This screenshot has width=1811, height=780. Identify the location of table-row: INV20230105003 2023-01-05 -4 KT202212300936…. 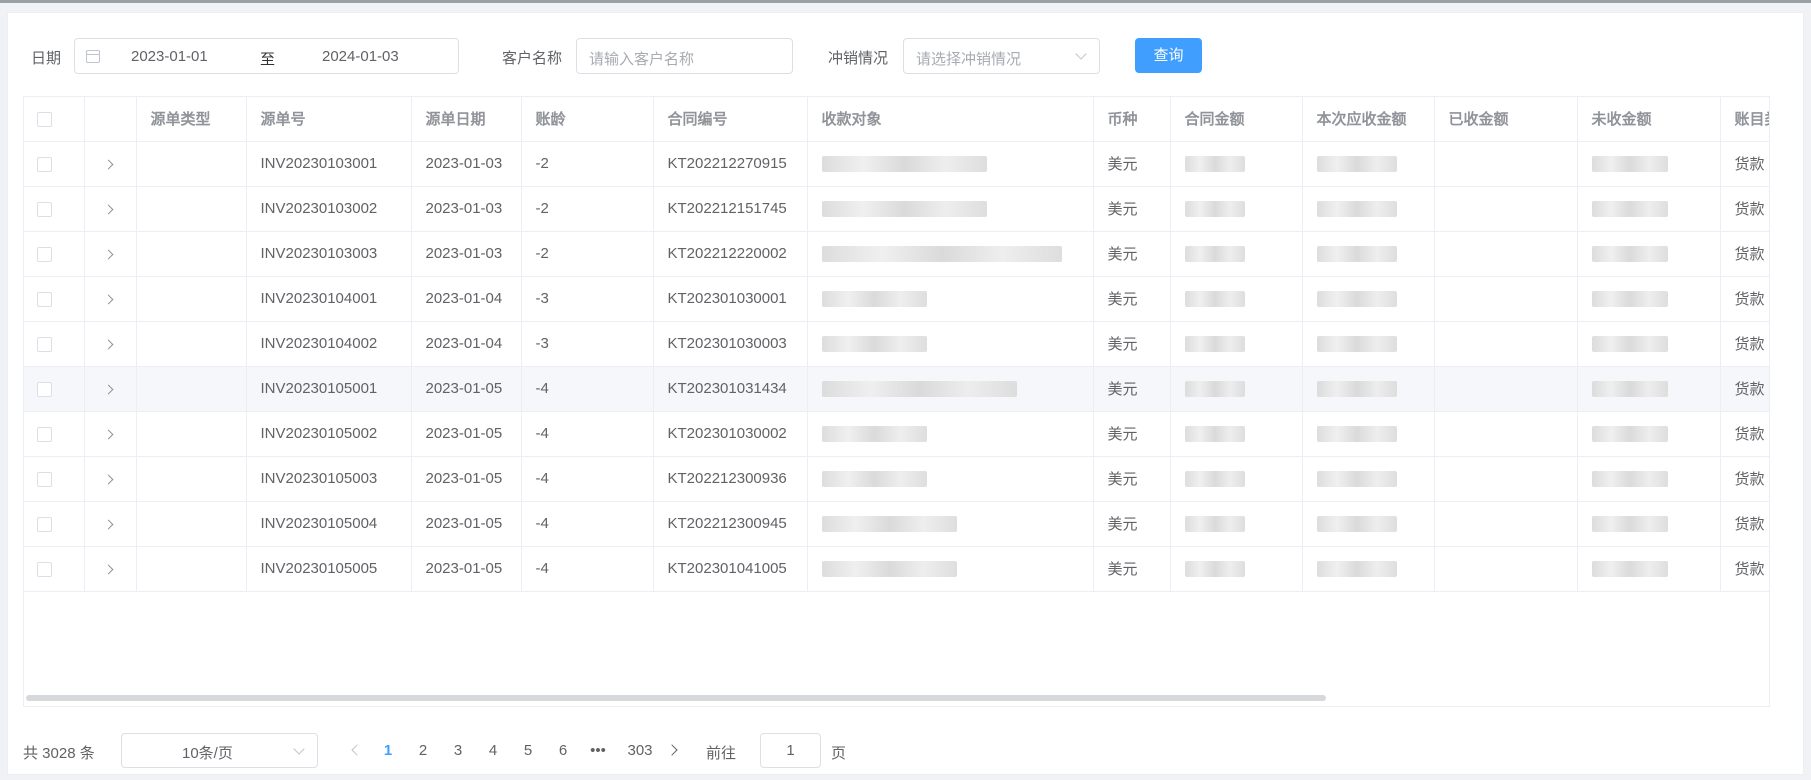
(896, 479).